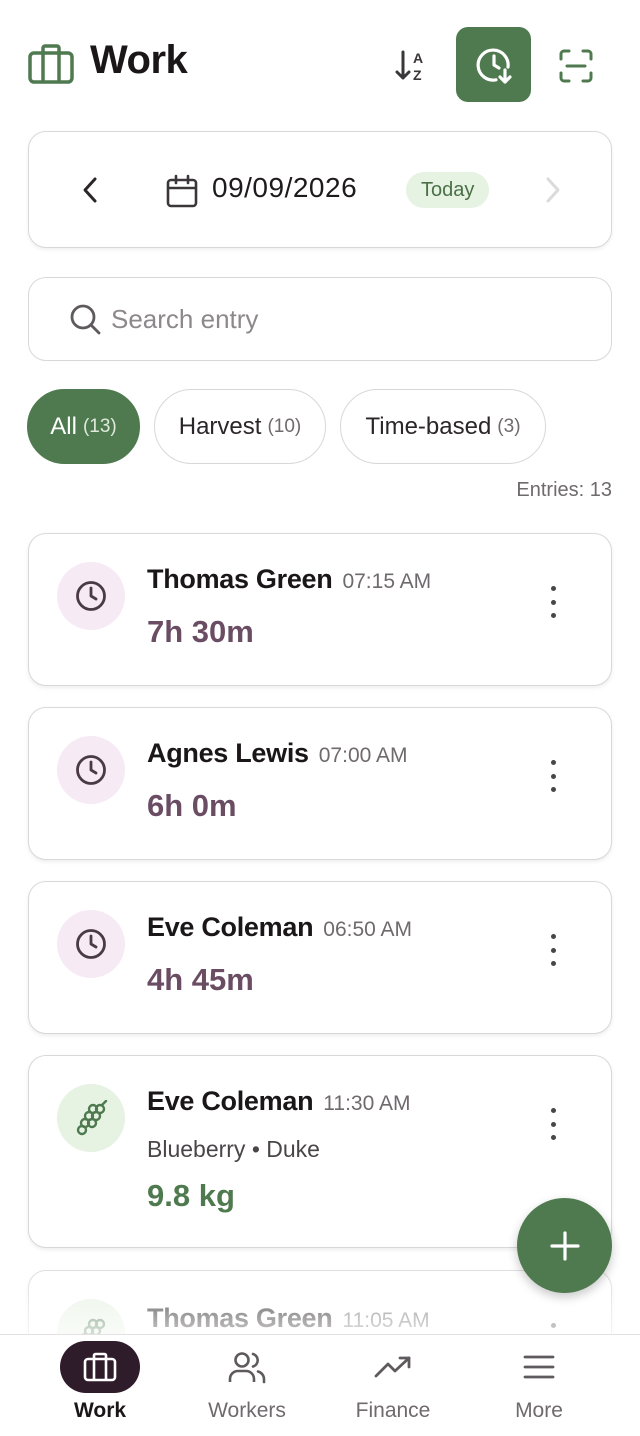  I want to click on page-title: Work, so click(139, 60).